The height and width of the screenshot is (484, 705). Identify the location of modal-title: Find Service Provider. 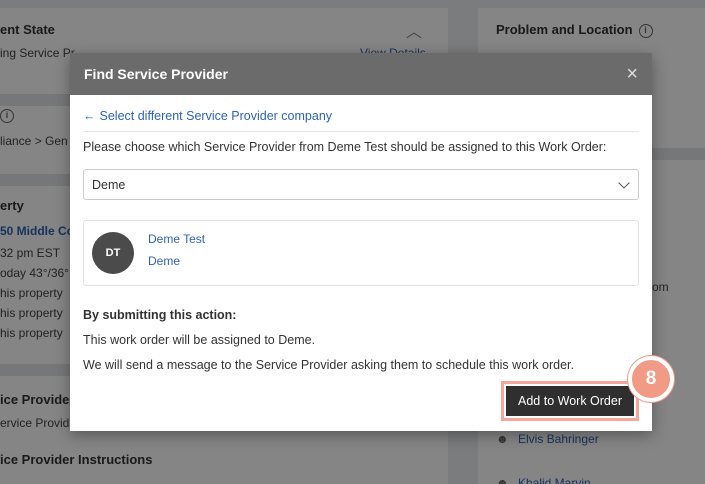
(156, 74).